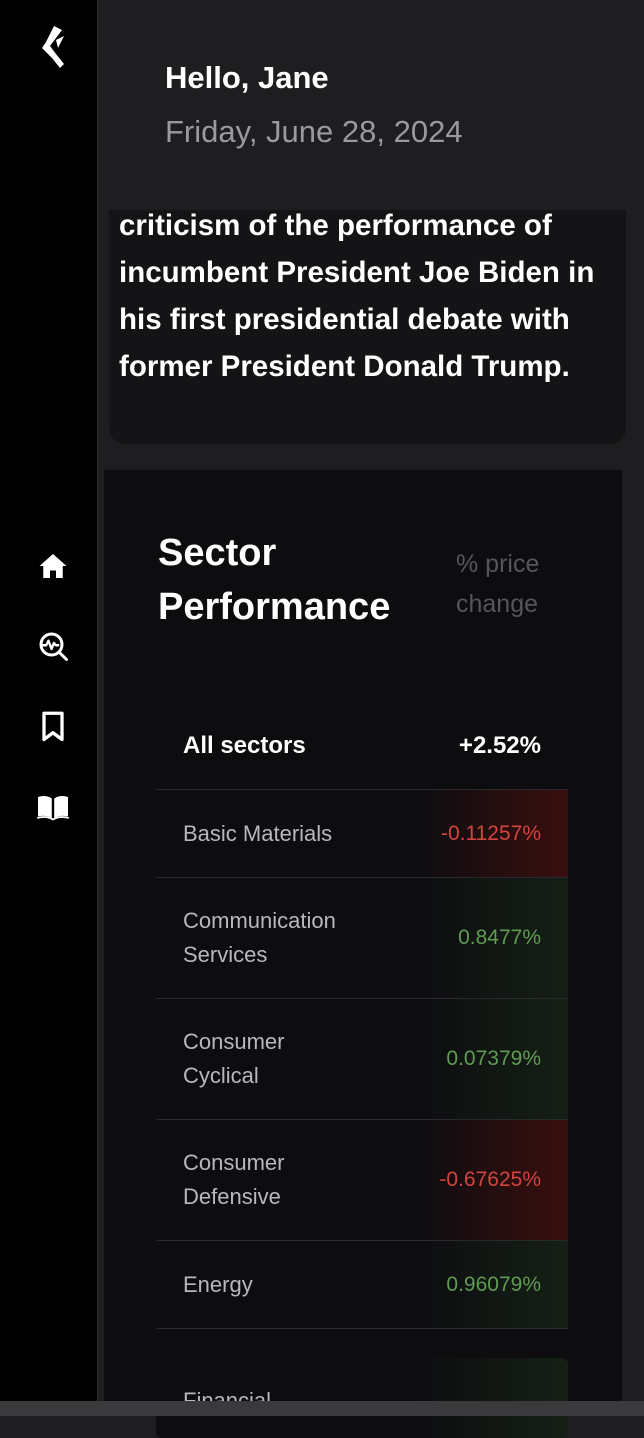  Describe the element at coordinates (362, 1059) in the screenshot. I see `sector-row: Consumer Cyclical 0.07379%` at that location.